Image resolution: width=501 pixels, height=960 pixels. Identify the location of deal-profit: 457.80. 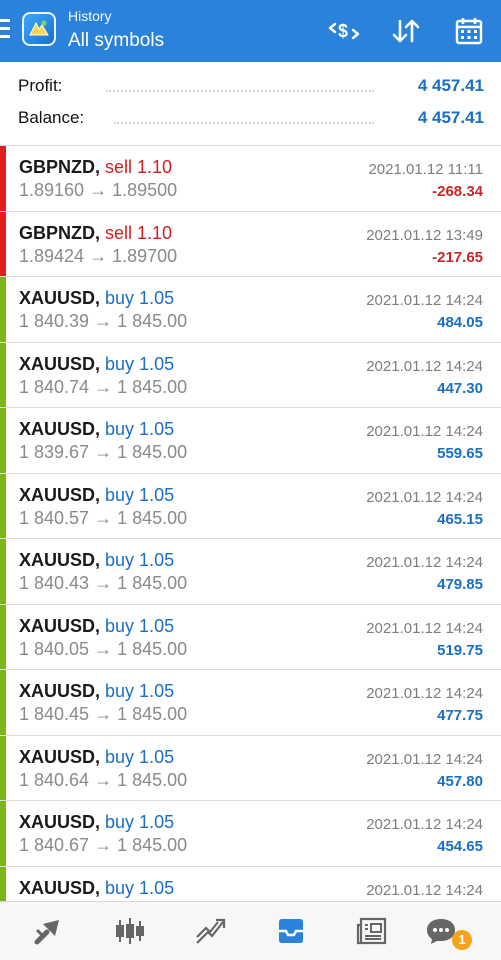
(460, 781).